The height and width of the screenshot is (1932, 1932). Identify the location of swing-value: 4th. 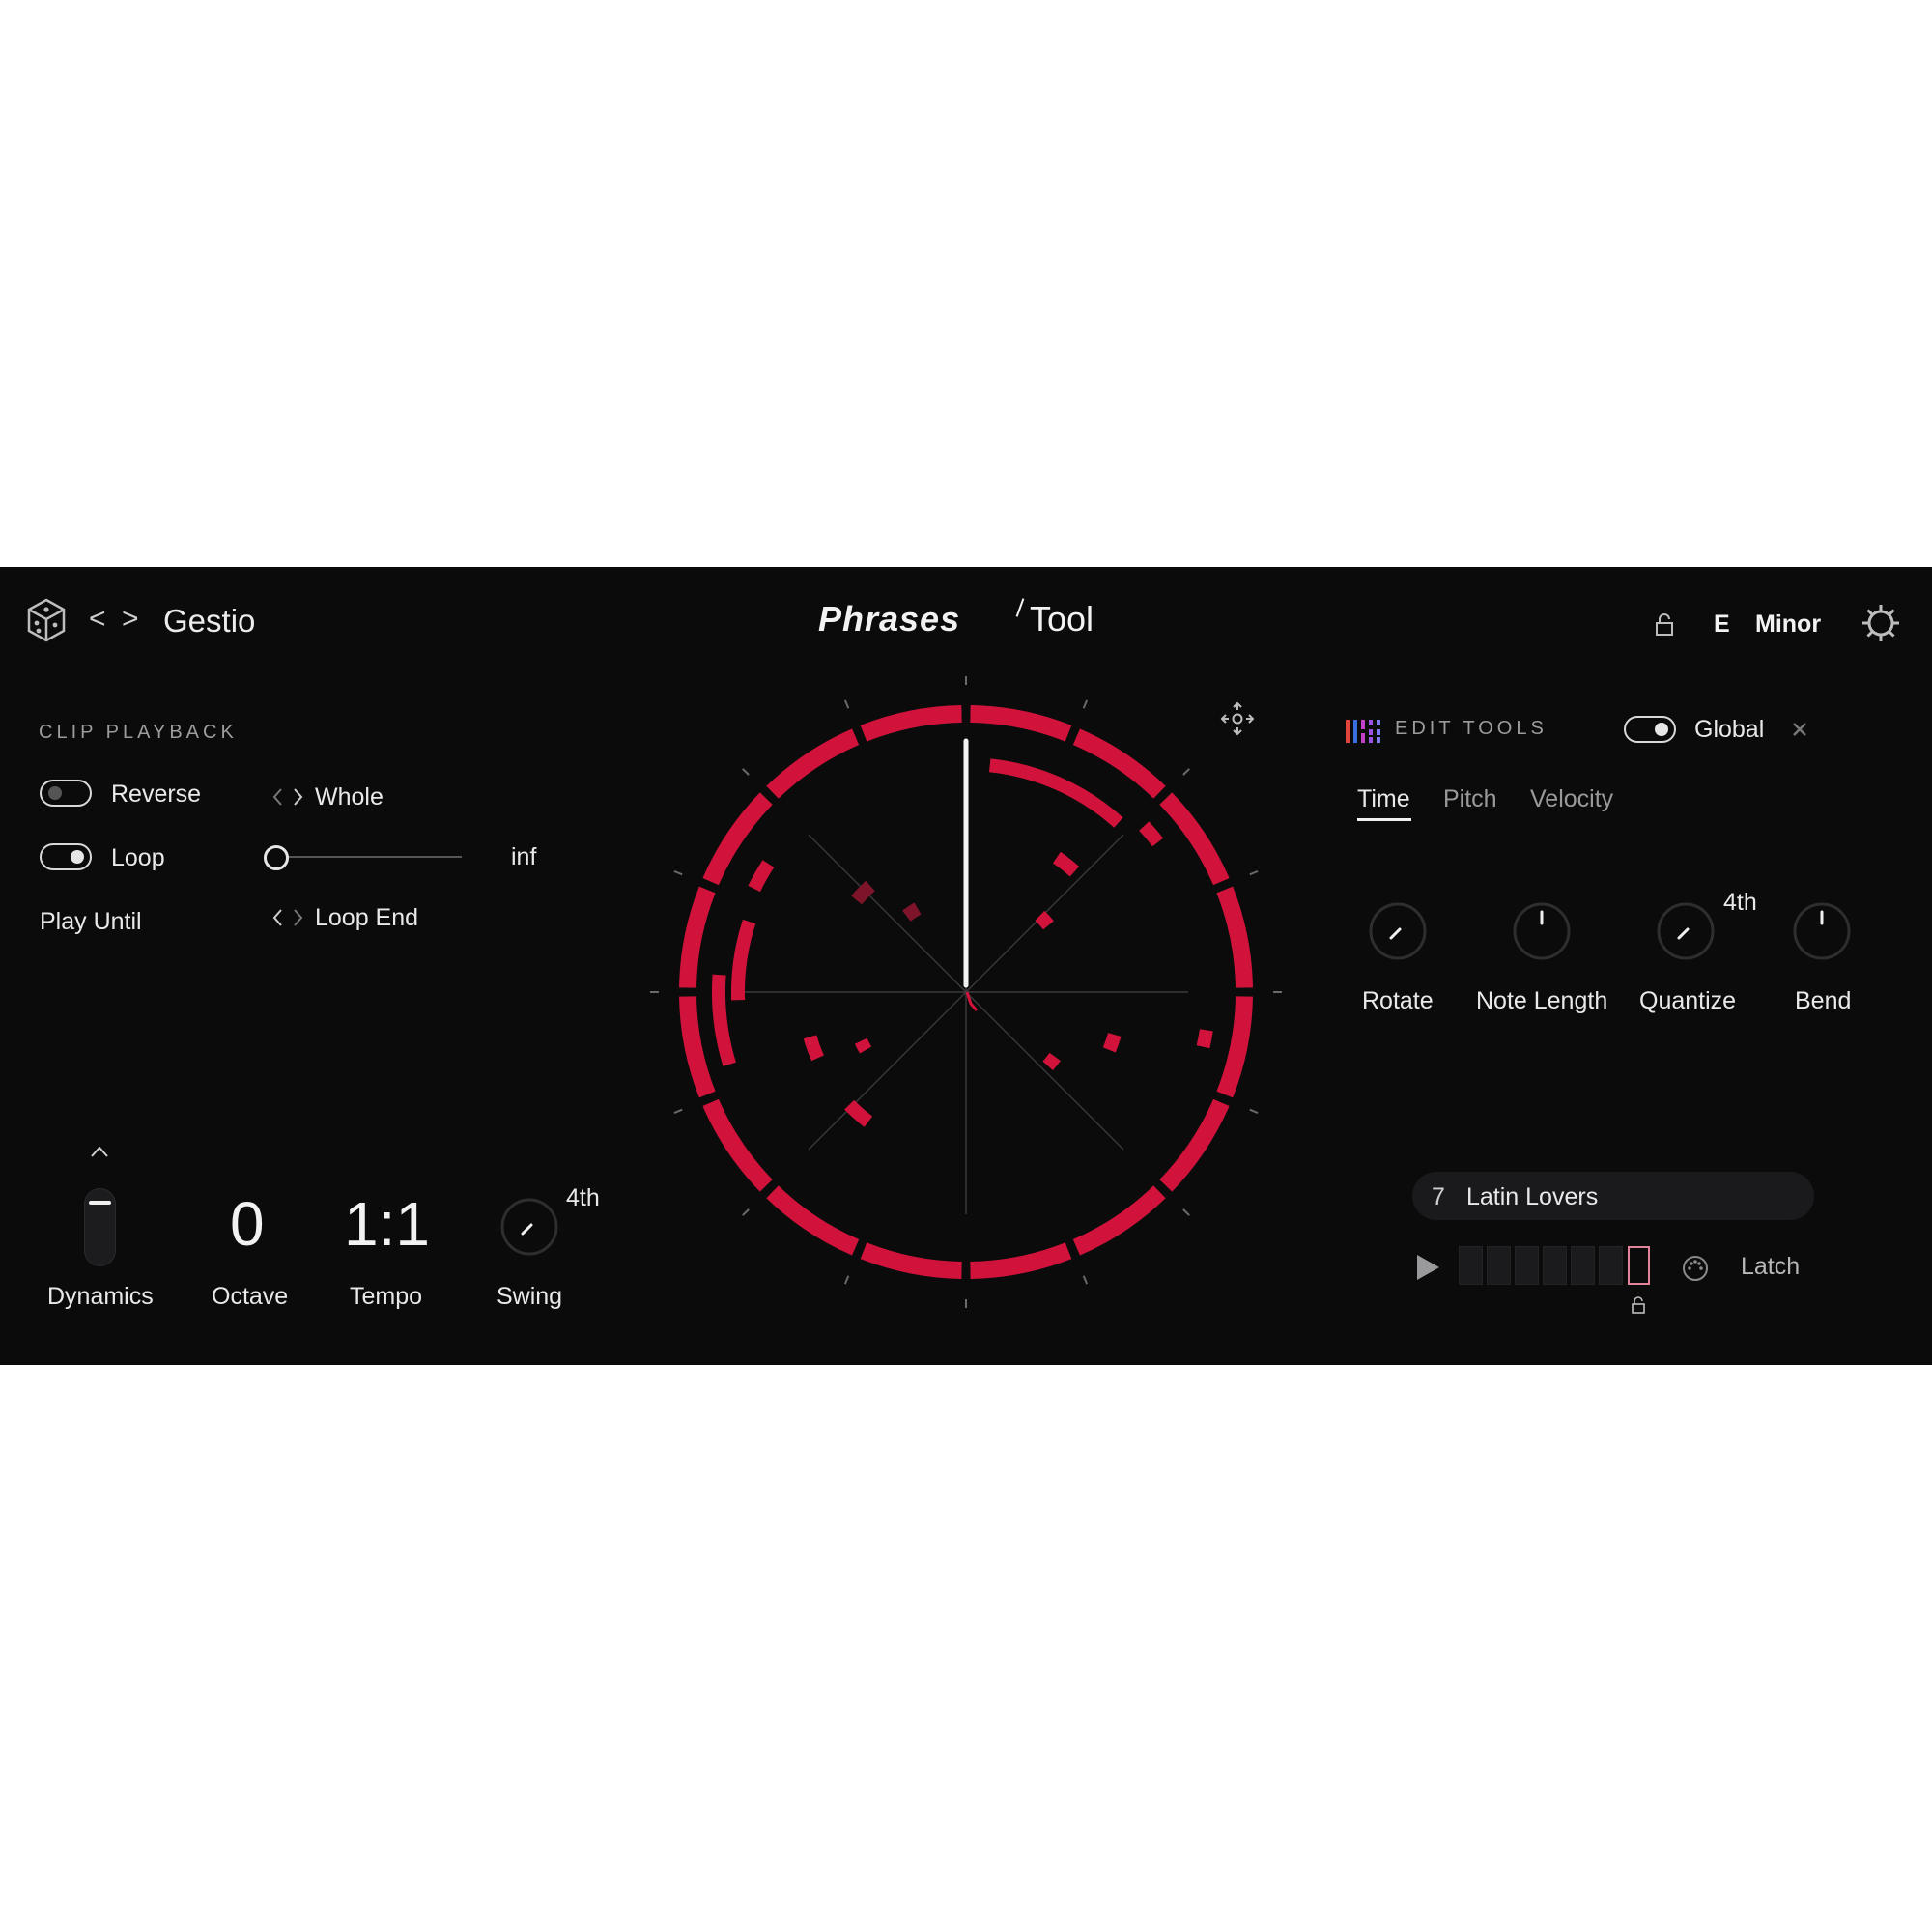
(583, 1197).